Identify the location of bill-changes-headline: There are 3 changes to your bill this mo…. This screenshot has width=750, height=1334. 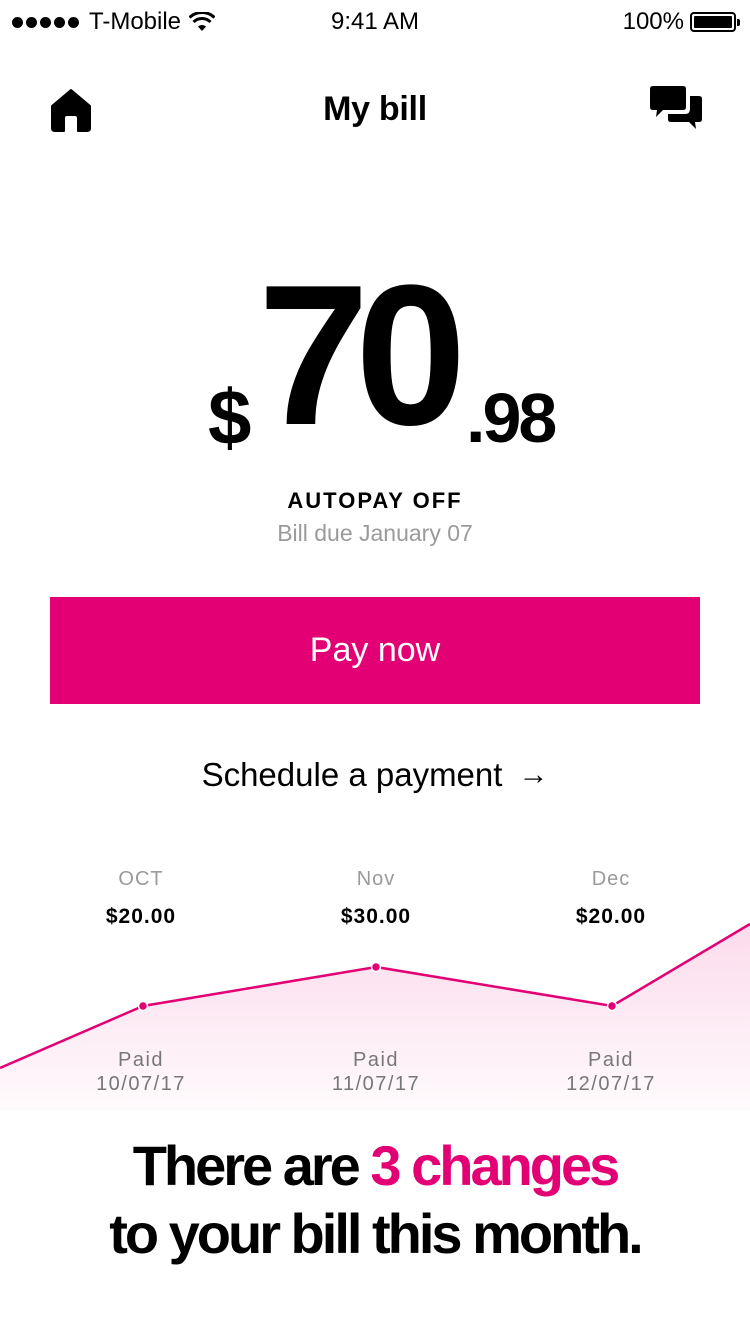
(375, 1200).